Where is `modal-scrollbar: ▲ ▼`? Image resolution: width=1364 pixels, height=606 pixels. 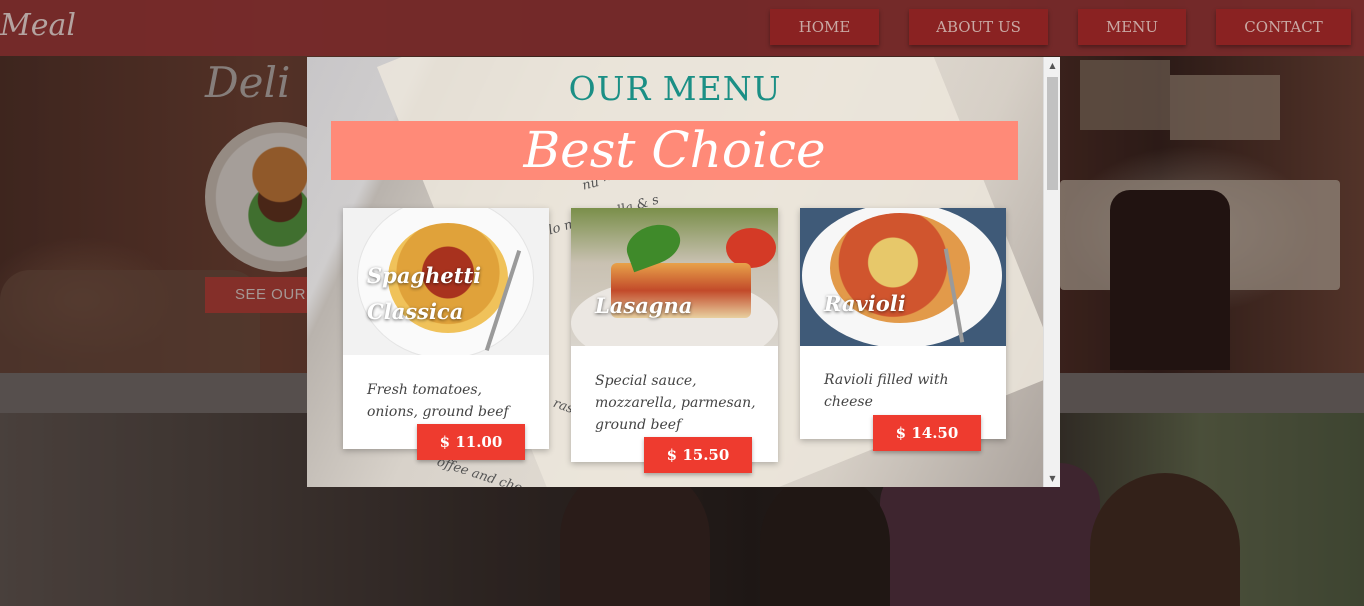 modal-scrollbar: ▲ ▼ is located at coordinates (1051, 272).